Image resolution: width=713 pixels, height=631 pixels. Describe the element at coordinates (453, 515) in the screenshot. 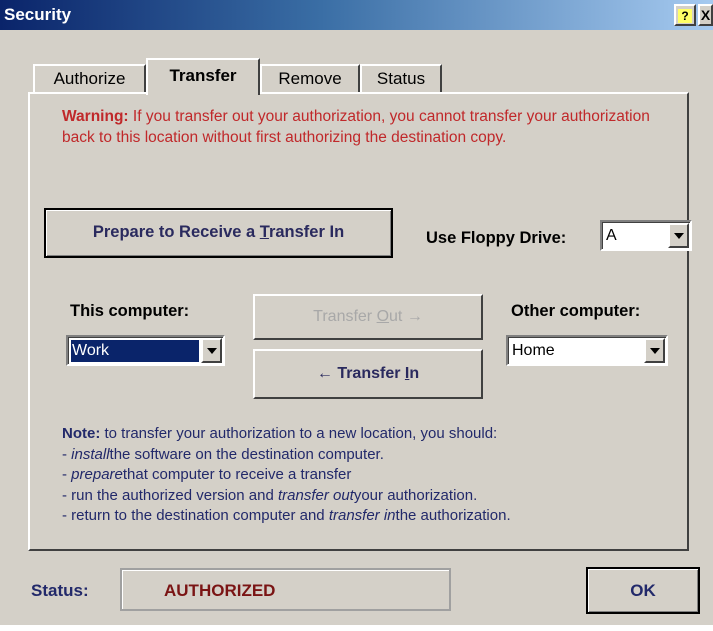

I see `note-step-text: the authorization.` at that location.